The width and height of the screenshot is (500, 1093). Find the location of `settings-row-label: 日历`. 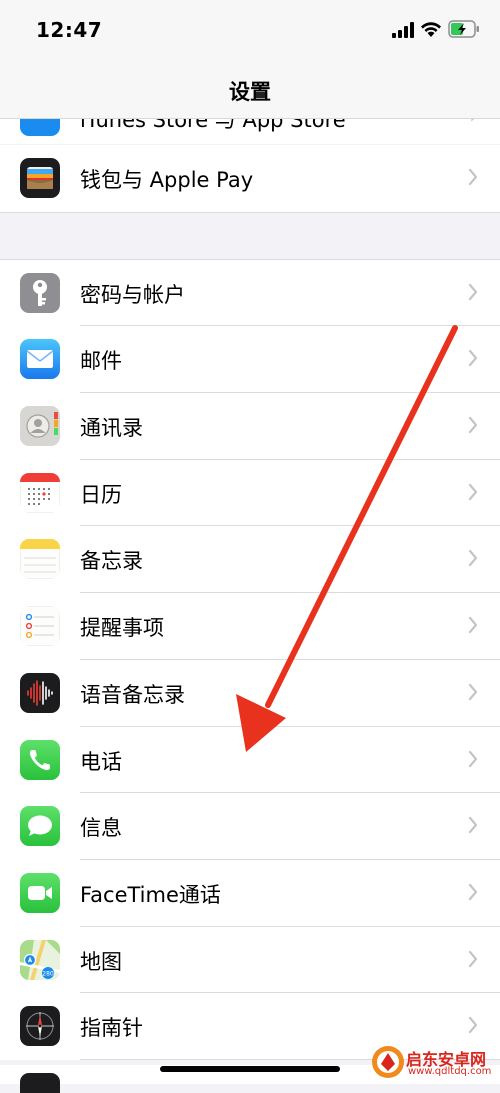

settings-row-label: 日历 is located at coordinates (101, 494).